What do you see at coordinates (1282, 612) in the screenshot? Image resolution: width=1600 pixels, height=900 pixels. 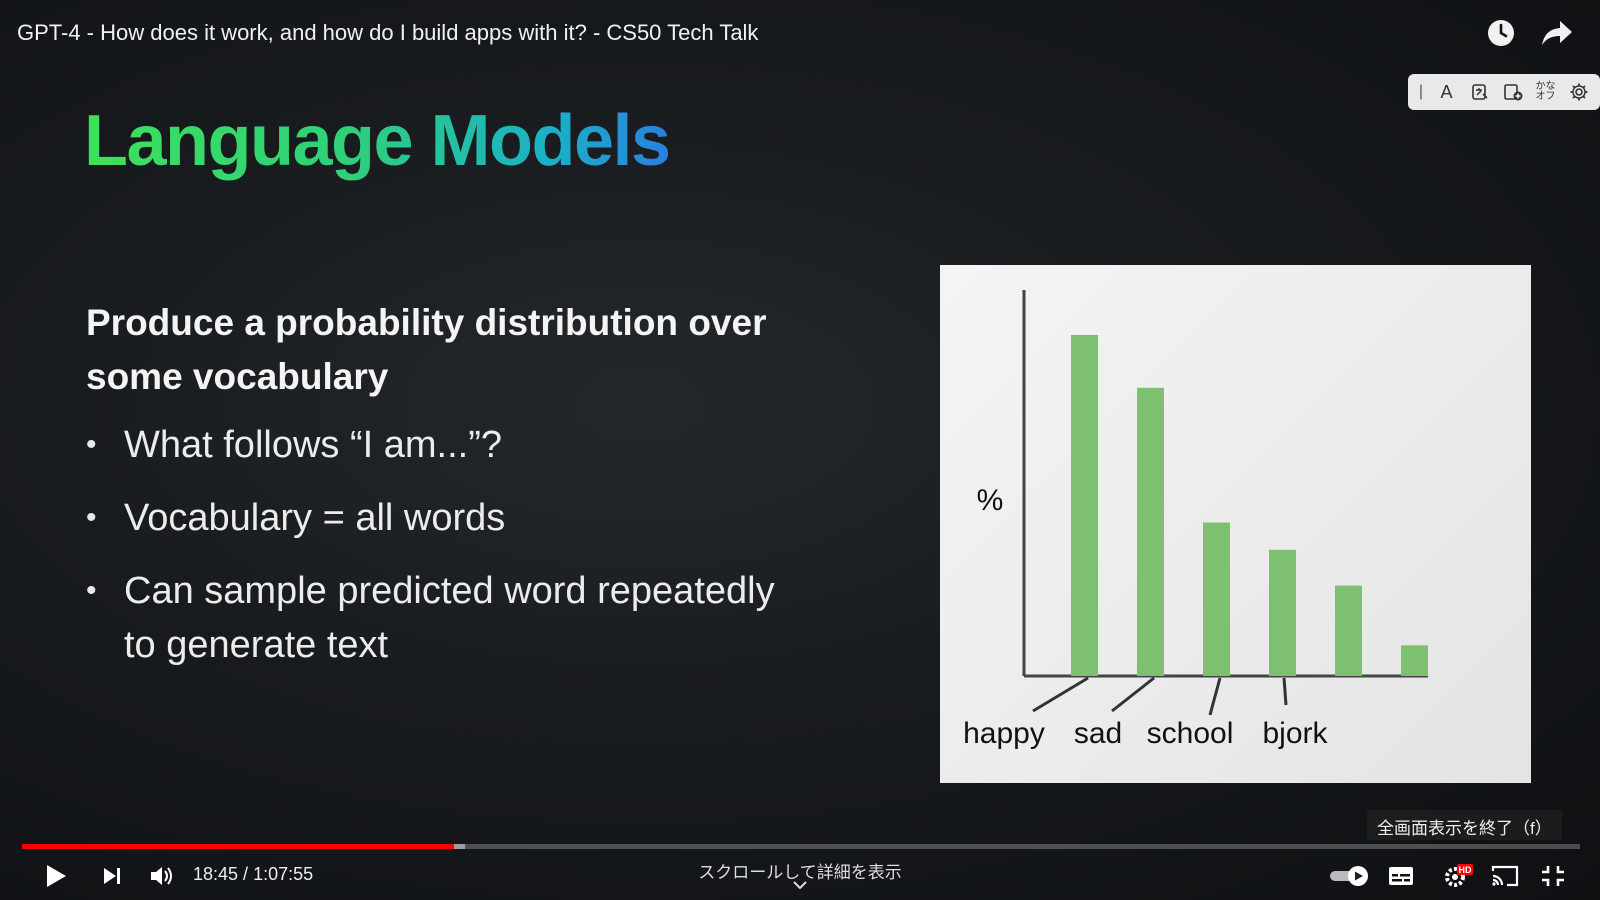 I see `bar-bjork` at bounding box center [1282, 612].